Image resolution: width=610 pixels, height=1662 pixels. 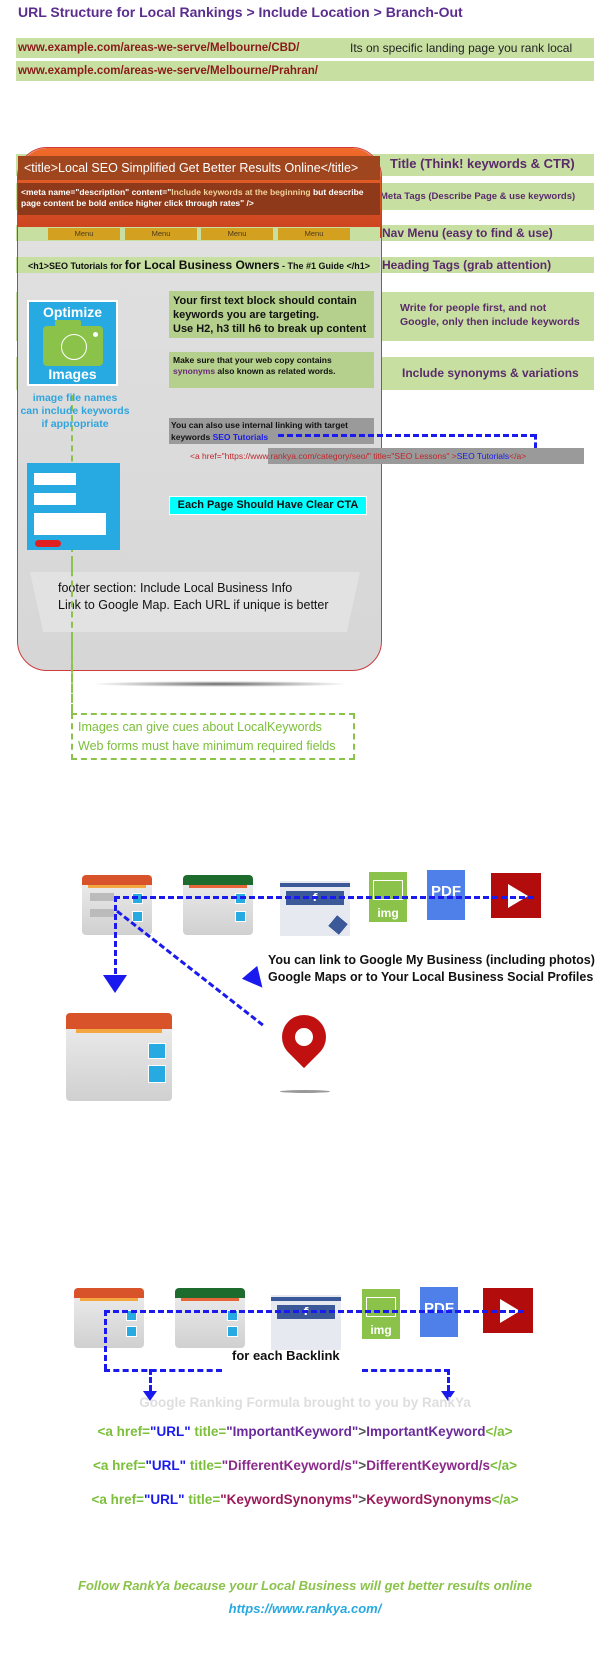 What do you see at coordinates (220, 684) in the screenshot?
I see `mockup-shadow` at bounding box center [220, 684].